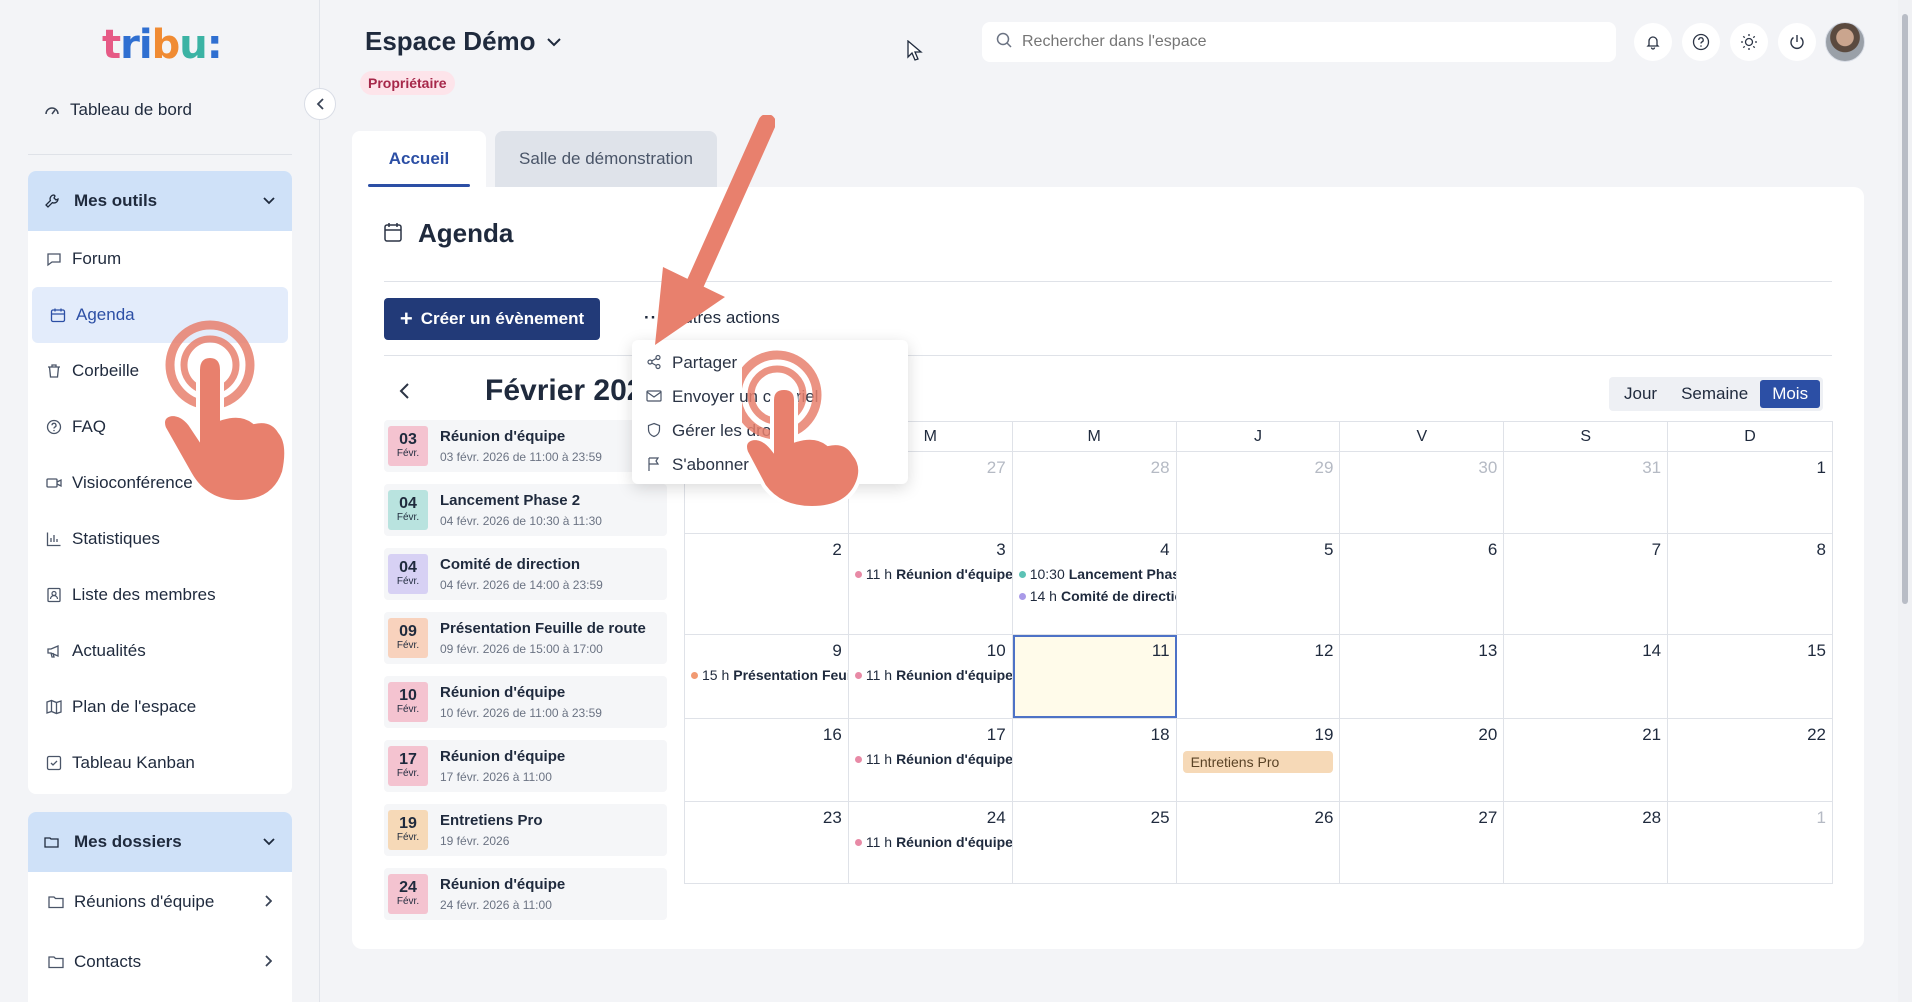 The image size is (1912, 1002). I want to click on sidebar-item-faq: FAQ, so click(160, 427).